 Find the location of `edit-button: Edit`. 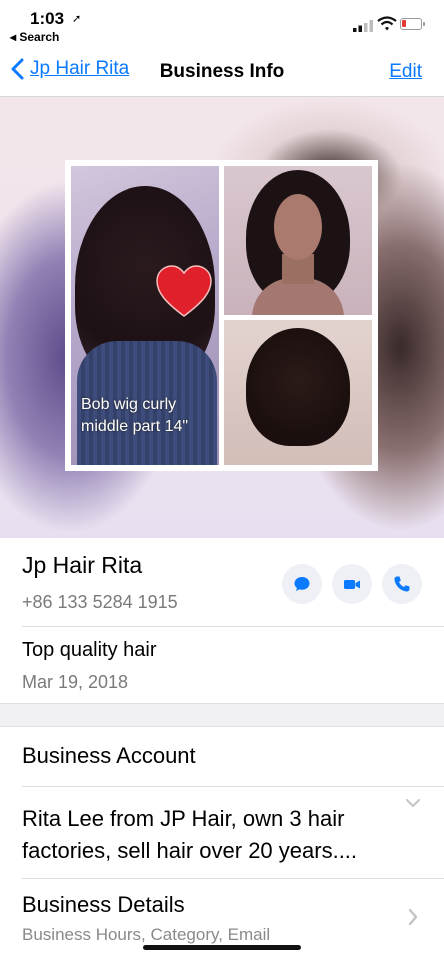

edit-button: Edit is located at coordinates (405, 72).